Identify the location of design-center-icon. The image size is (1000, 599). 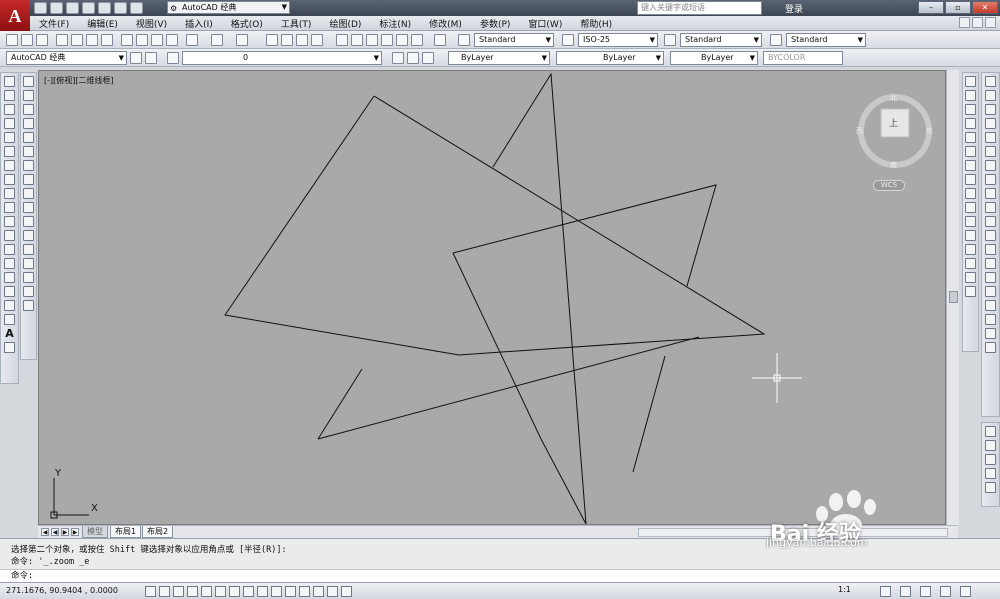
(357, 40).